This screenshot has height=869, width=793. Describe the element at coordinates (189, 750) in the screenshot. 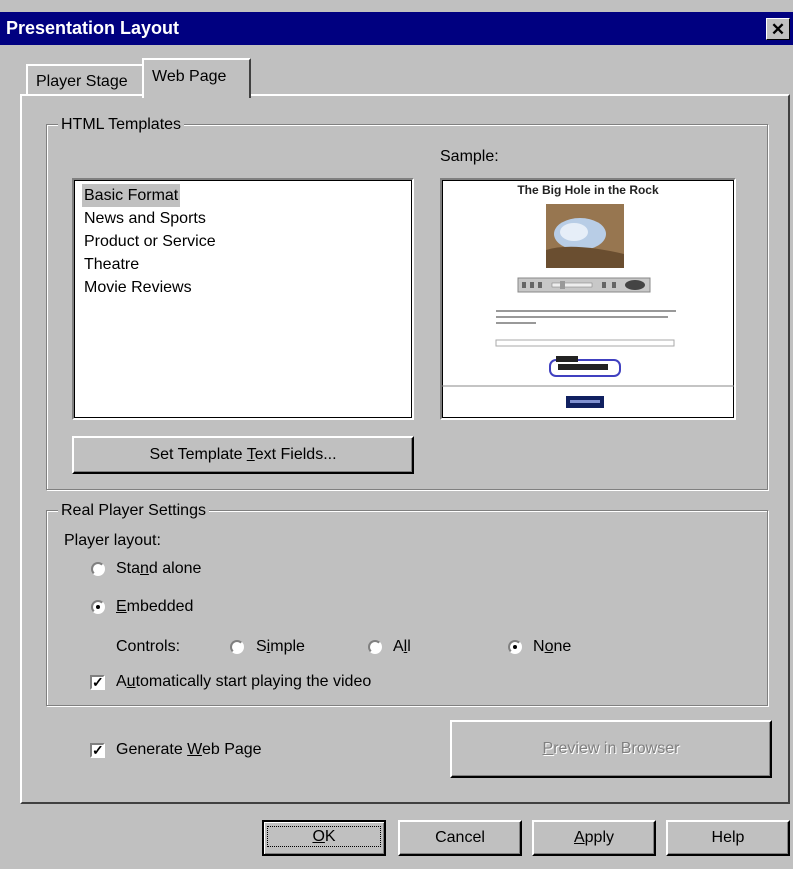

I see `generate-web-page-label: Generate Web Page` at that location.